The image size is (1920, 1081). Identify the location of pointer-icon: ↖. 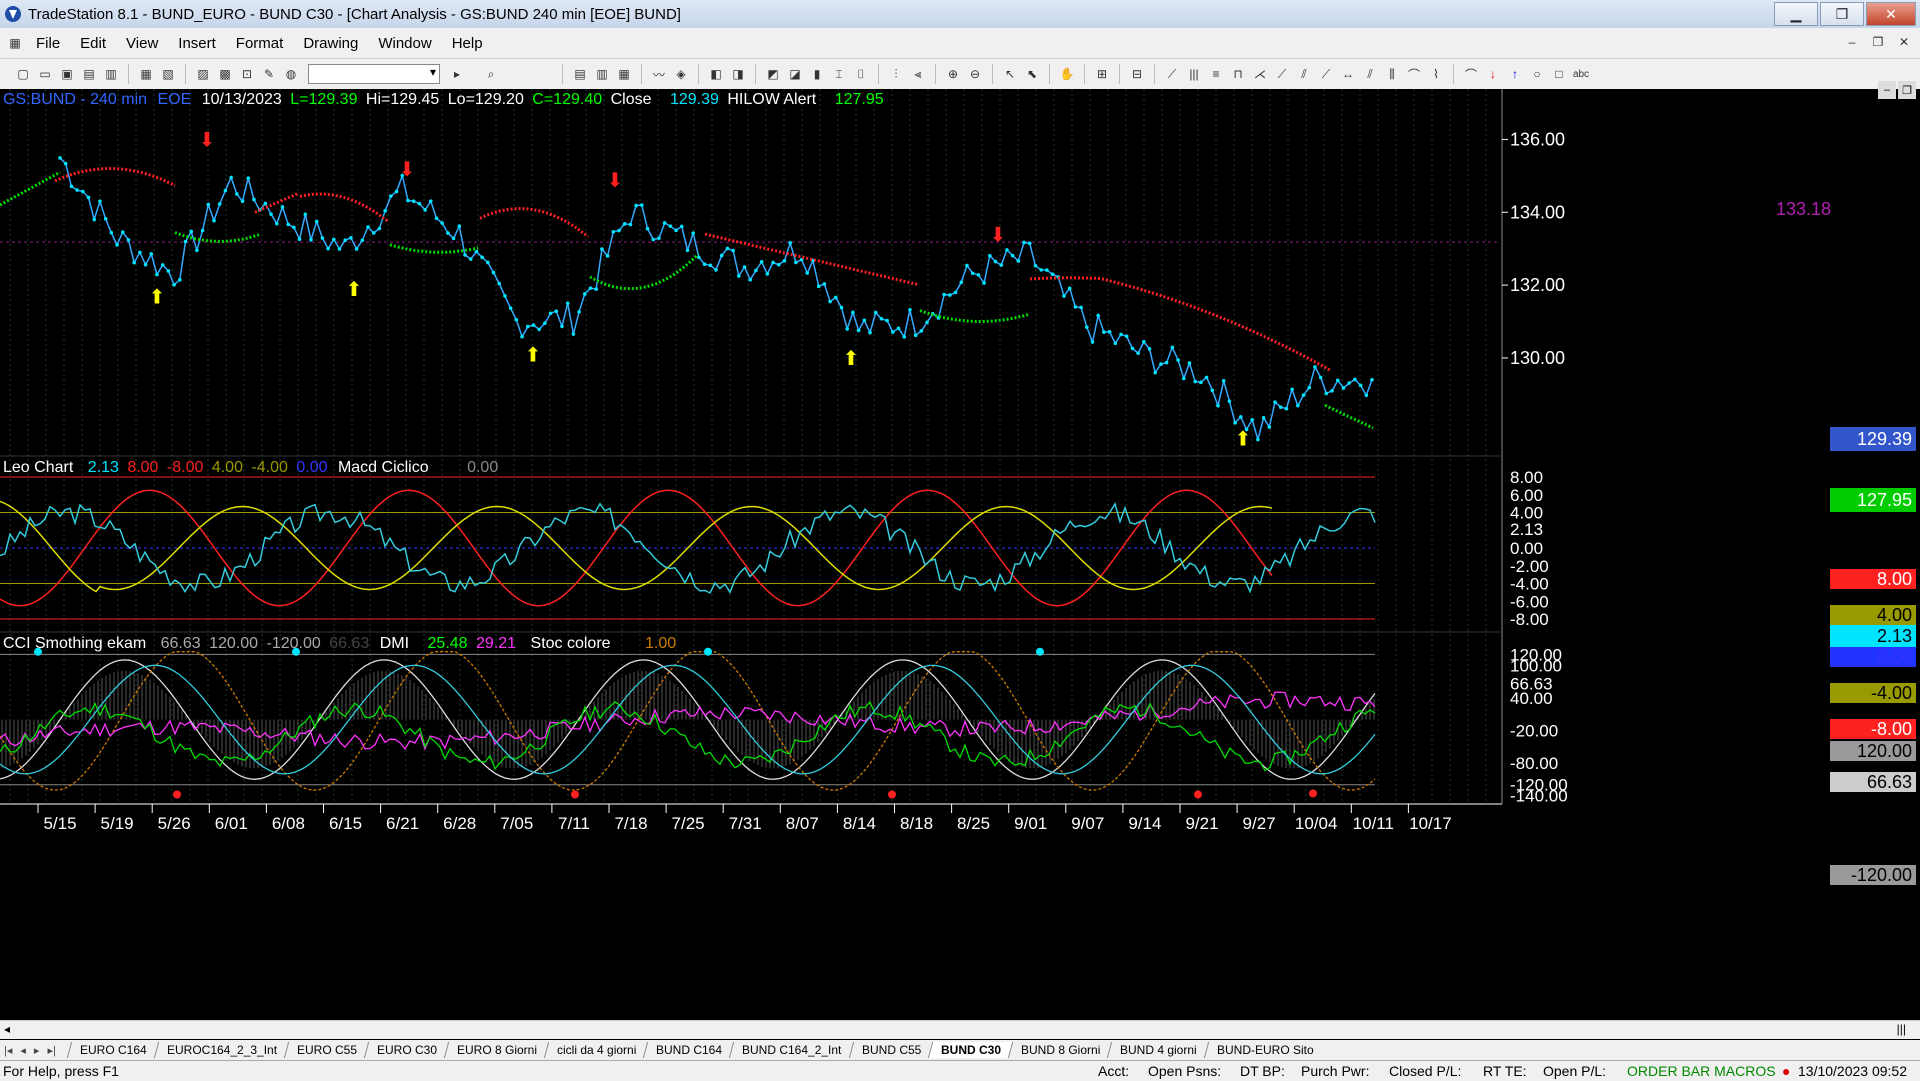
(1010, 74).